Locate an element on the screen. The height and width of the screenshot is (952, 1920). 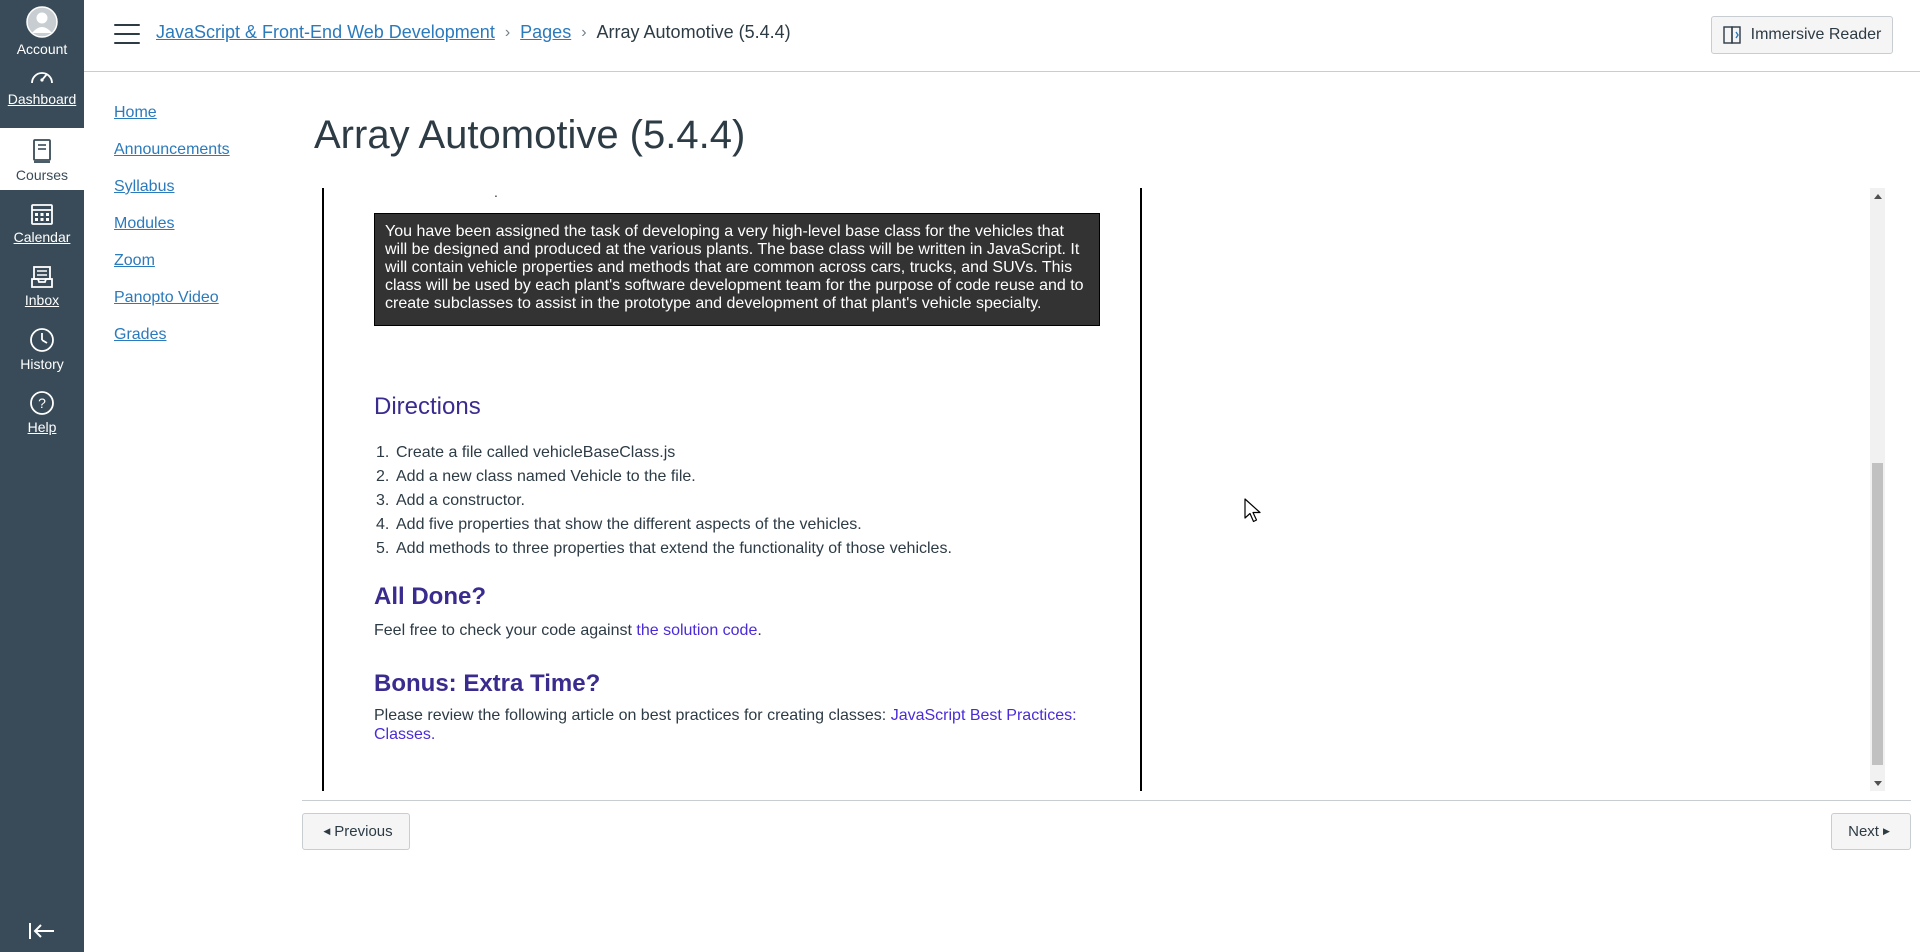
all-done-heading: All Done? is located at coordinates (430, 596).